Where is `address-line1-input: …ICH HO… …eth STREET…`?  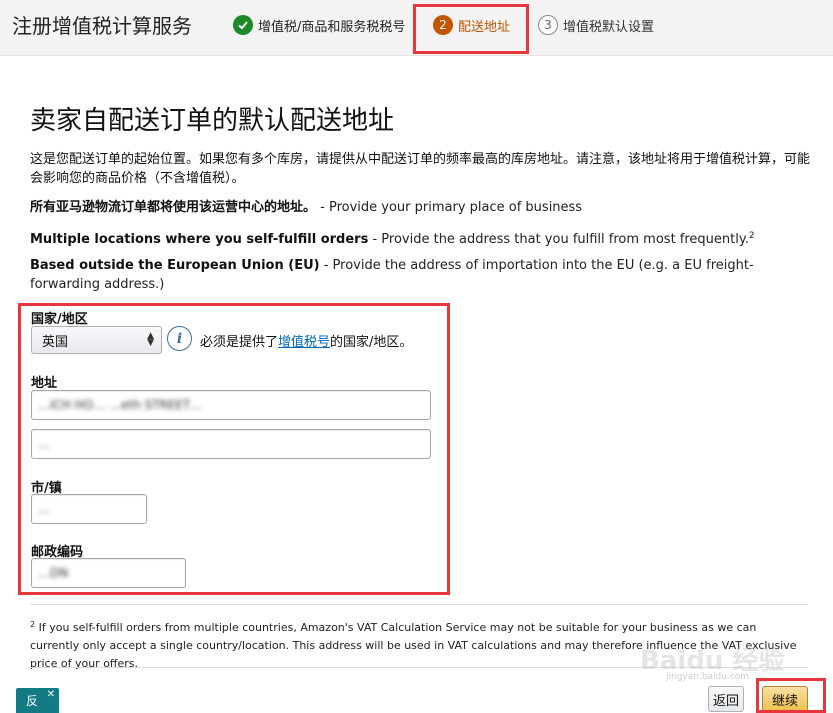 address-line1-input: …ICH HO… …eth STREET… is located at coordinates (231, 405).